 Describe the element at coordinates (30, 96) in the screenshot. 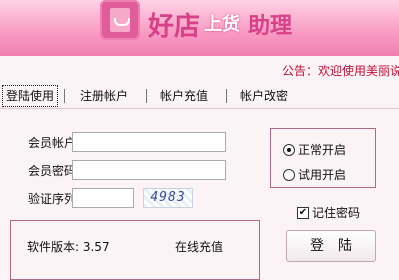

I see `tab-login: 登陆使用` at that location.